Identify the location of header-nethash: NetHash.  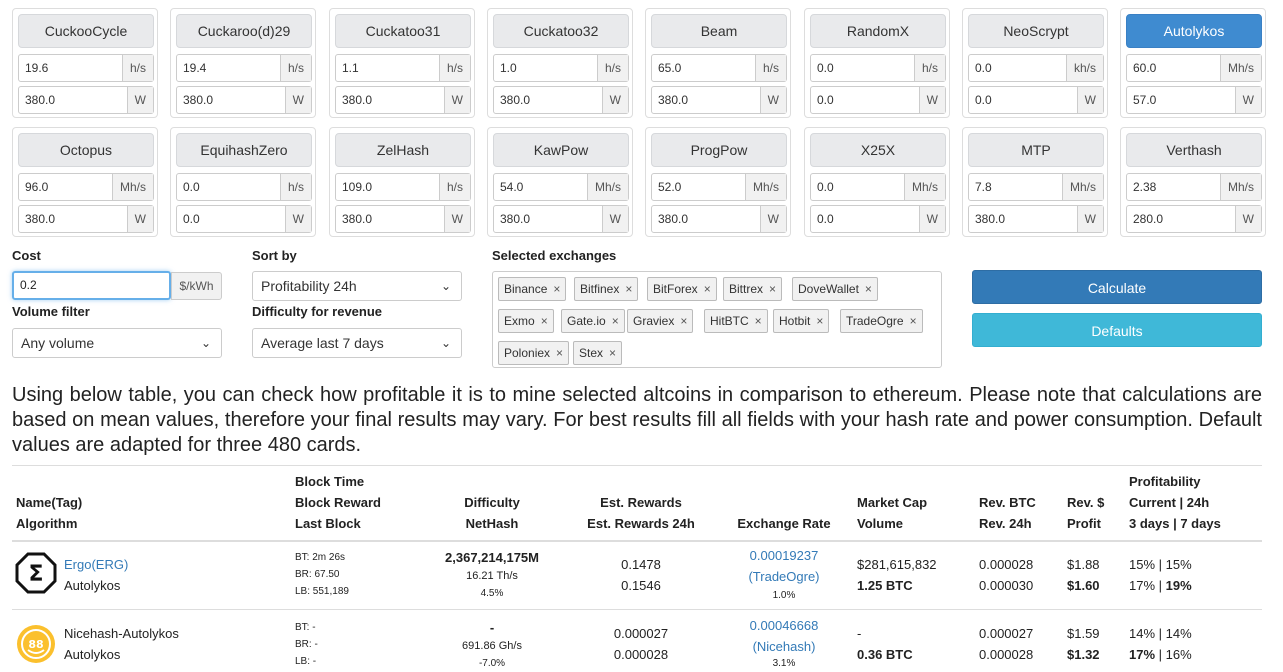
(492, 523).